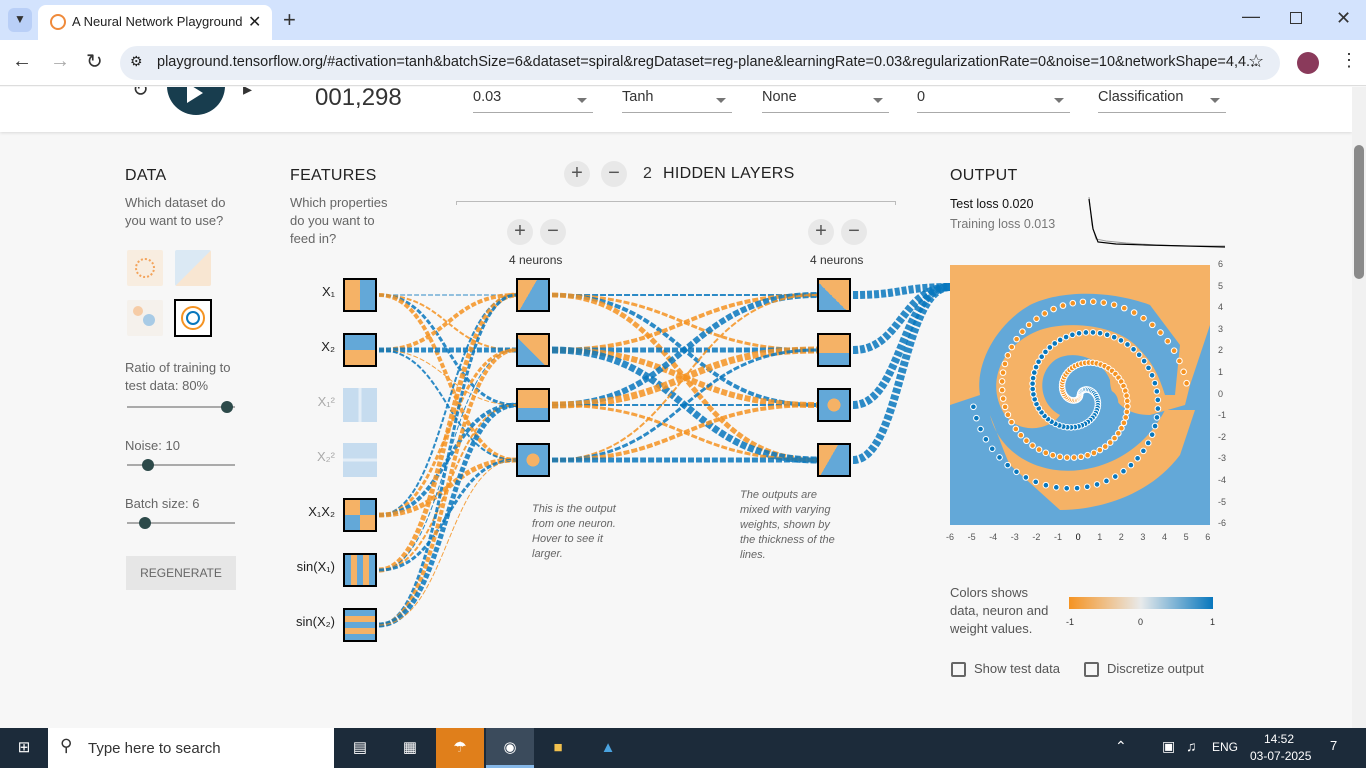 The width and height of the screenshot is (1366, 768). What do you see at coordinates (1308, 63) in the screenshot?
I see `profile-avatar` at bounding box center [1308, 63].